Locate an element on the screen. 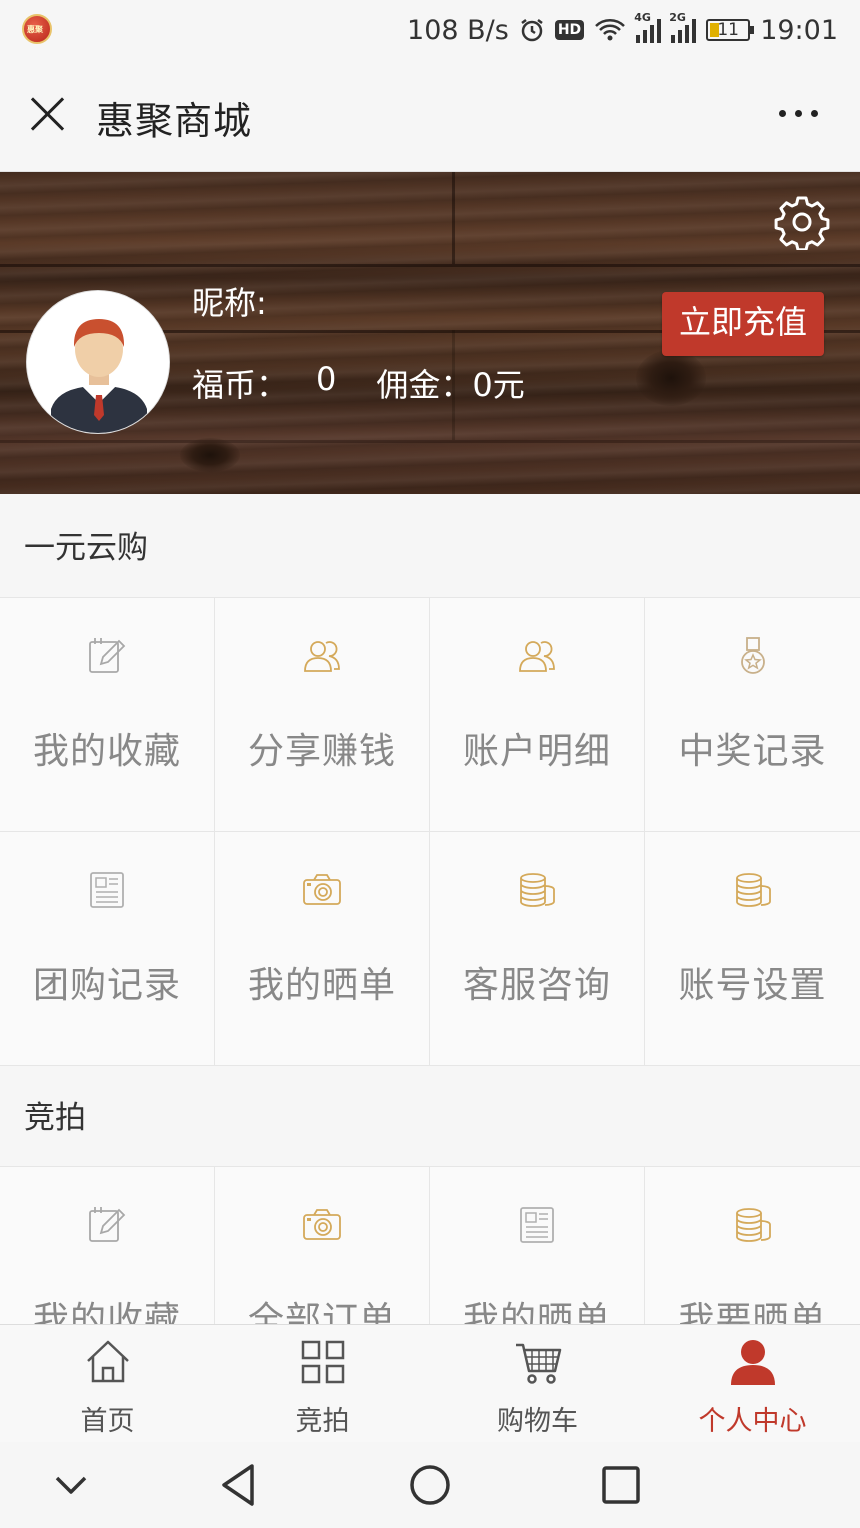  system-nav-bar is located at coordinates (430, 1485).